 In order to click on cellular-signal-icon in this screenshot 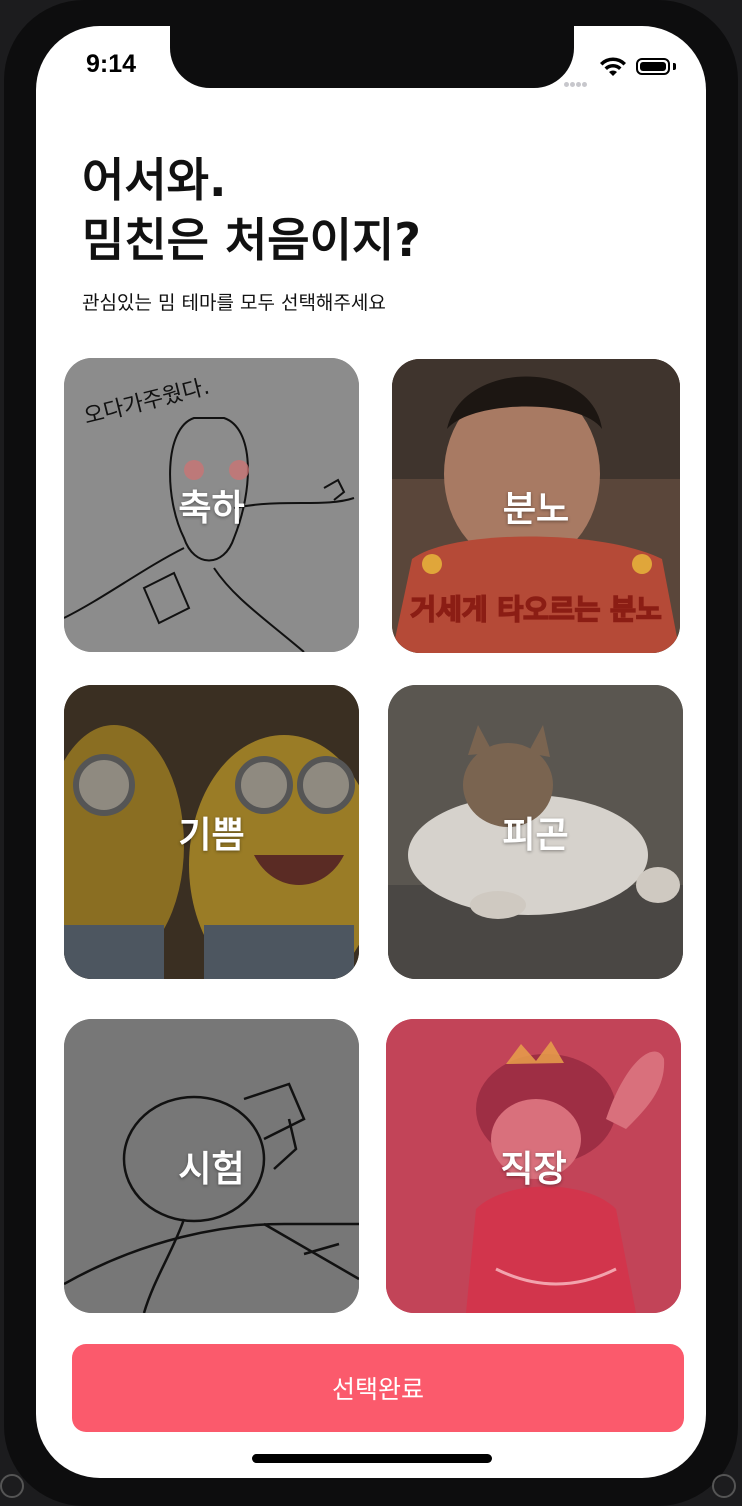, I will do `click(577, 79)`.